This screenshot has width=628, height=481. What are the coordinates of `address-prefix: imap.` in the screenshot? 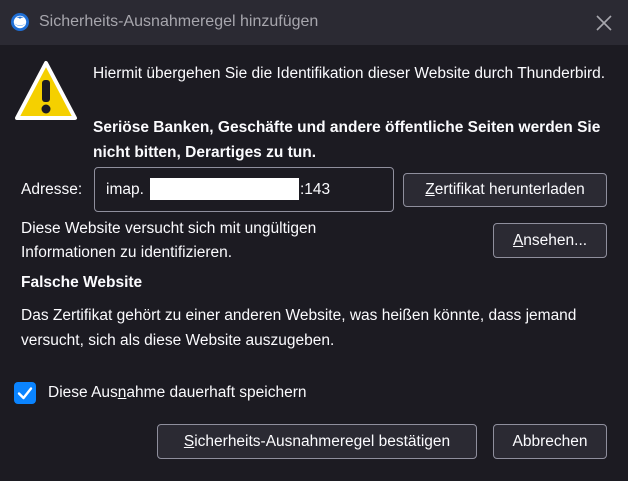 It's located at (125, 189).